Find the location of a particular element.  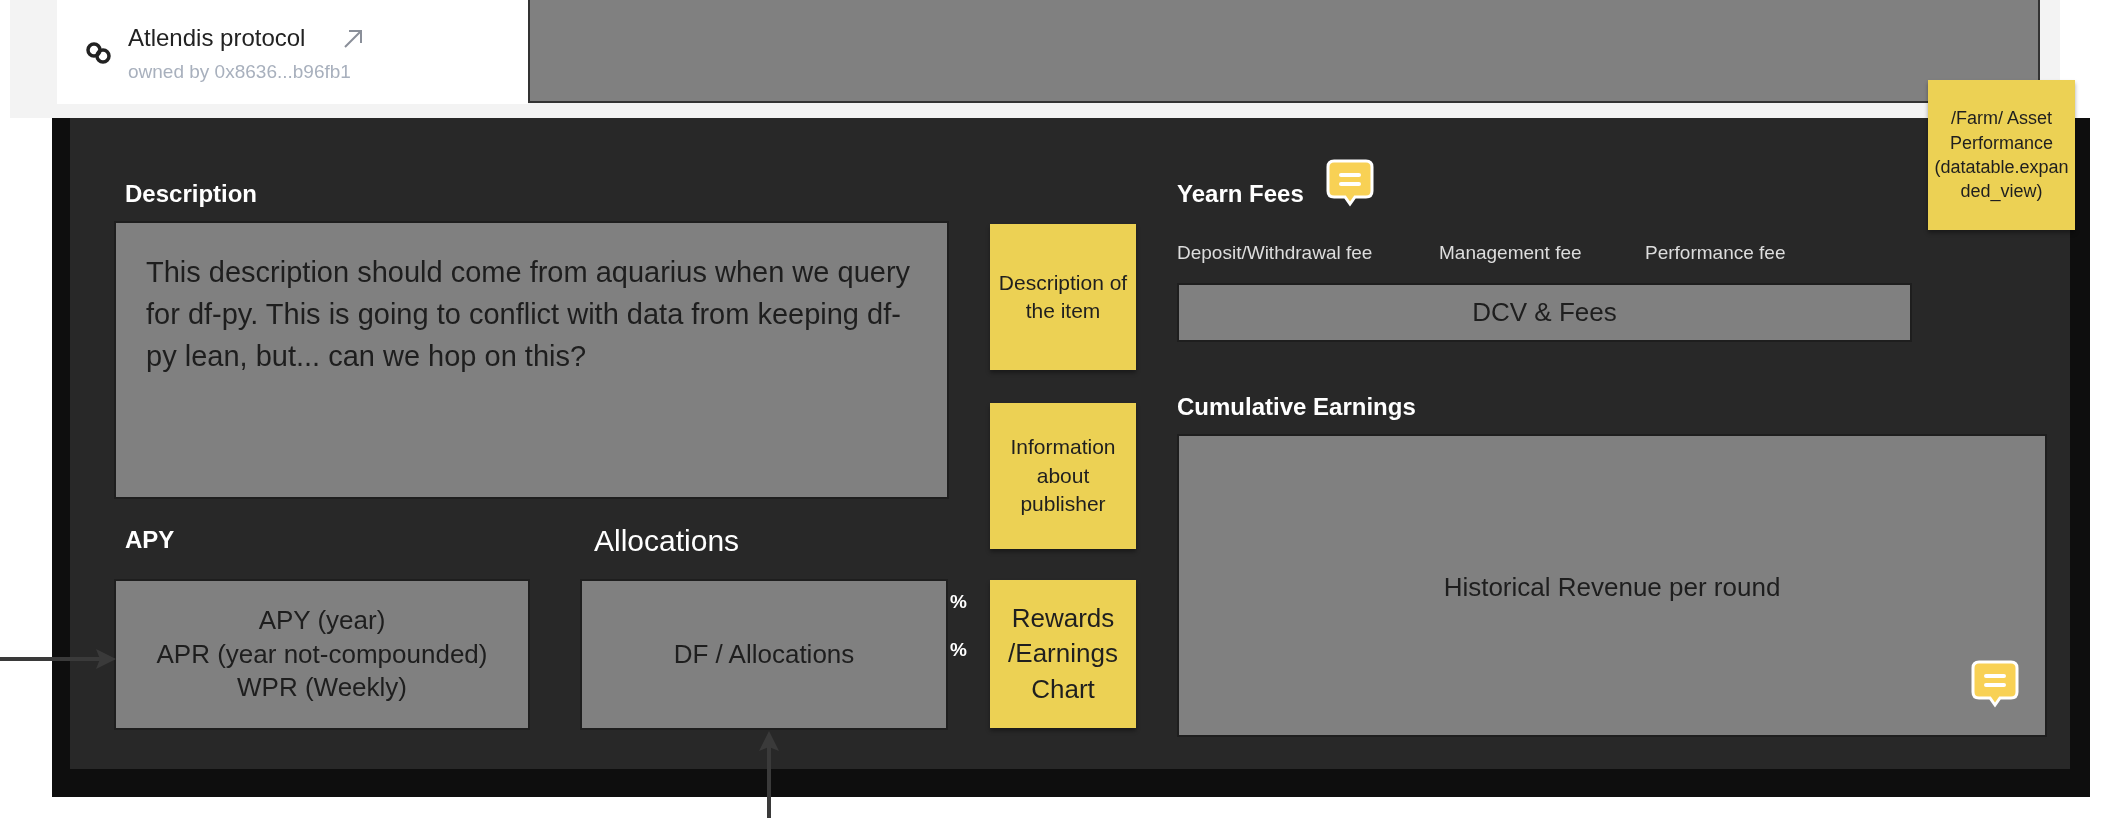

section-heading: Yearn Fees is located at coordinates (1240, 194).